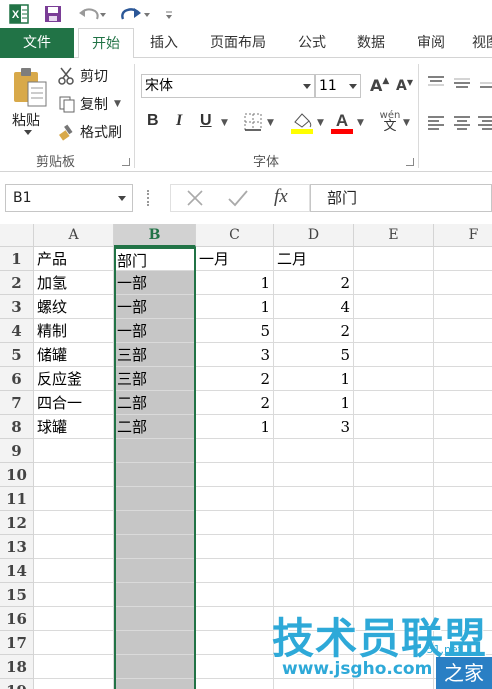  Describe the element at coordinates (228, 86) in the screenshot. I see `font-name-select: 宋体` at that location.